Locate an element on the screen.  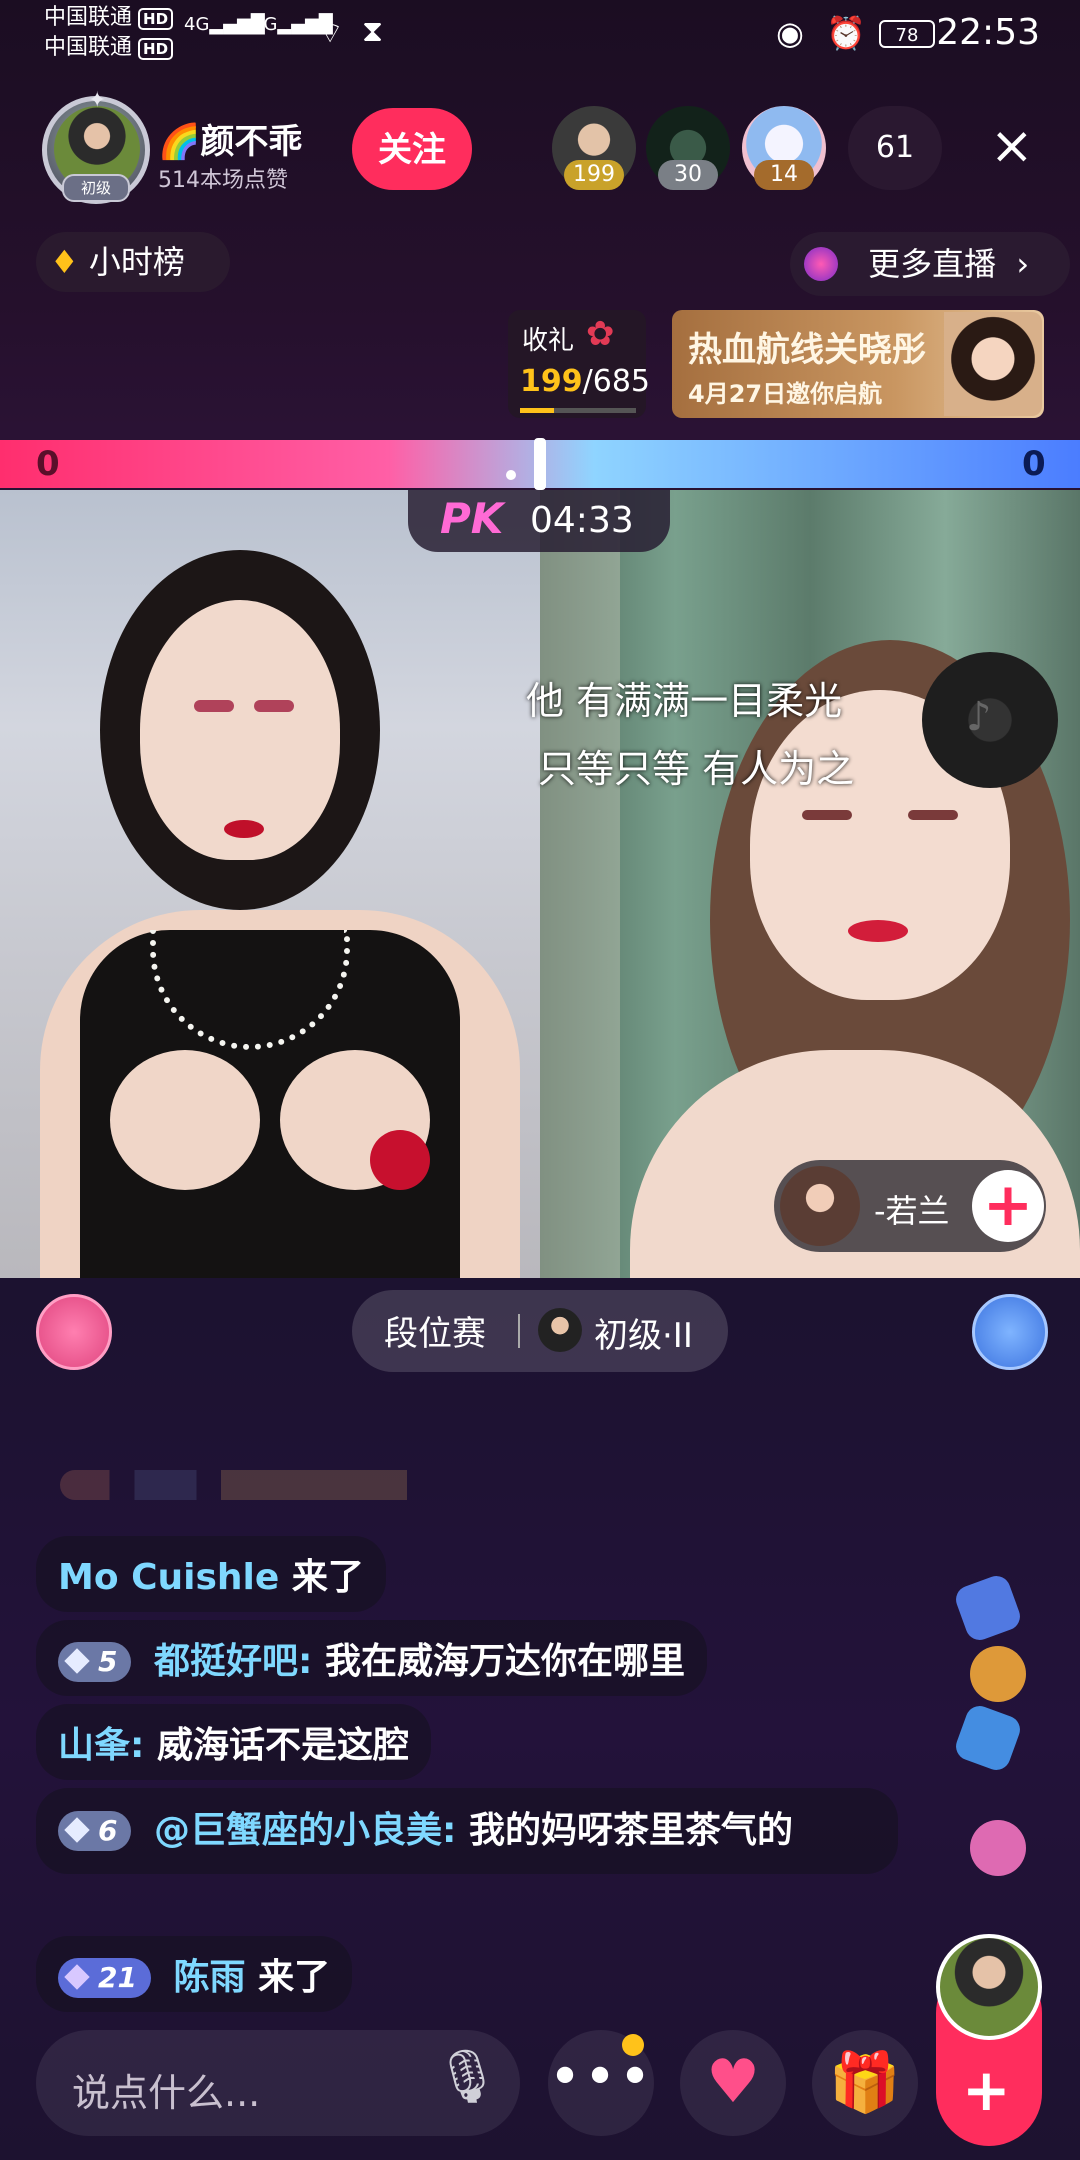
right-seat-icon is located at coordinates (1010, 1332).